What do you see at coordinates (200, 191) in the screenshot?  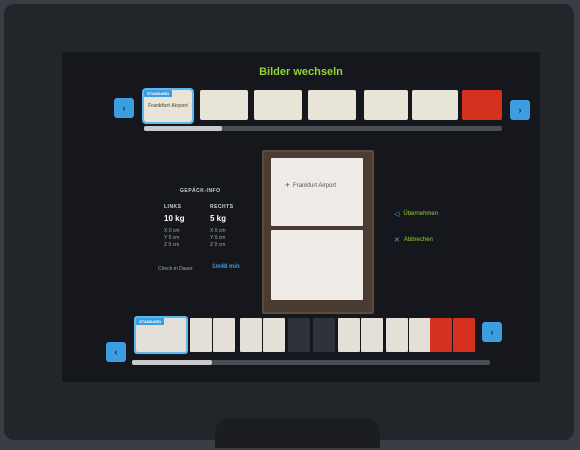 I see `luggage-info-heading: GEPÄCK-INFO` at bounding box center [200, 191].